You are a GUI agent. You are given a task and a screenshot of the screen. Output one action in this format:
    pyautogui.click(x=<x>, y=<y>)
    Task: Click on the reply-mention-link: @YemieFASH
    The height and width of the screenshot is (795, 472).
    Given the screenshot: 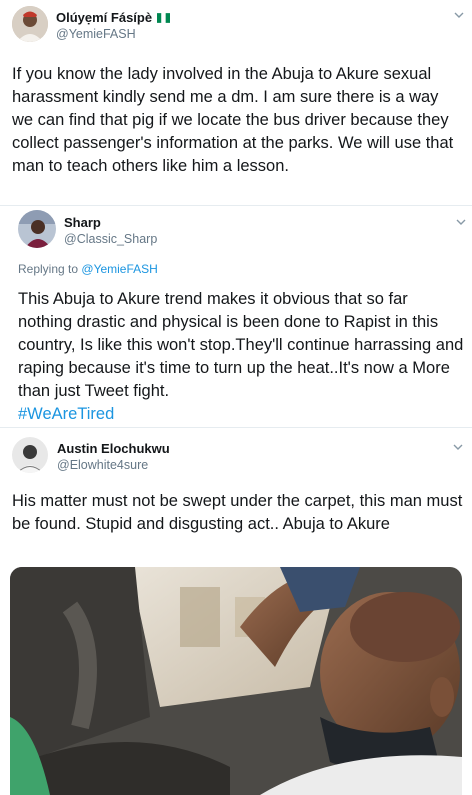 What is the action you would take?
    pyautogui.click(x=119, y=269)
    